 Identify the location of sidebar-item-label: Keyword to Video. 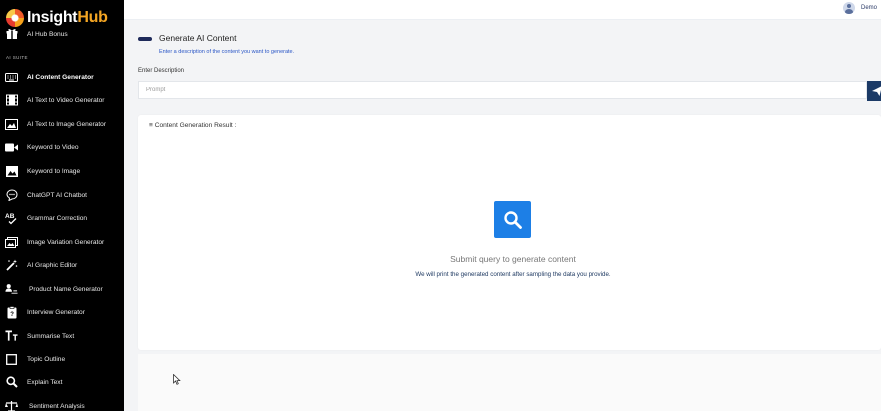
(53, 147).